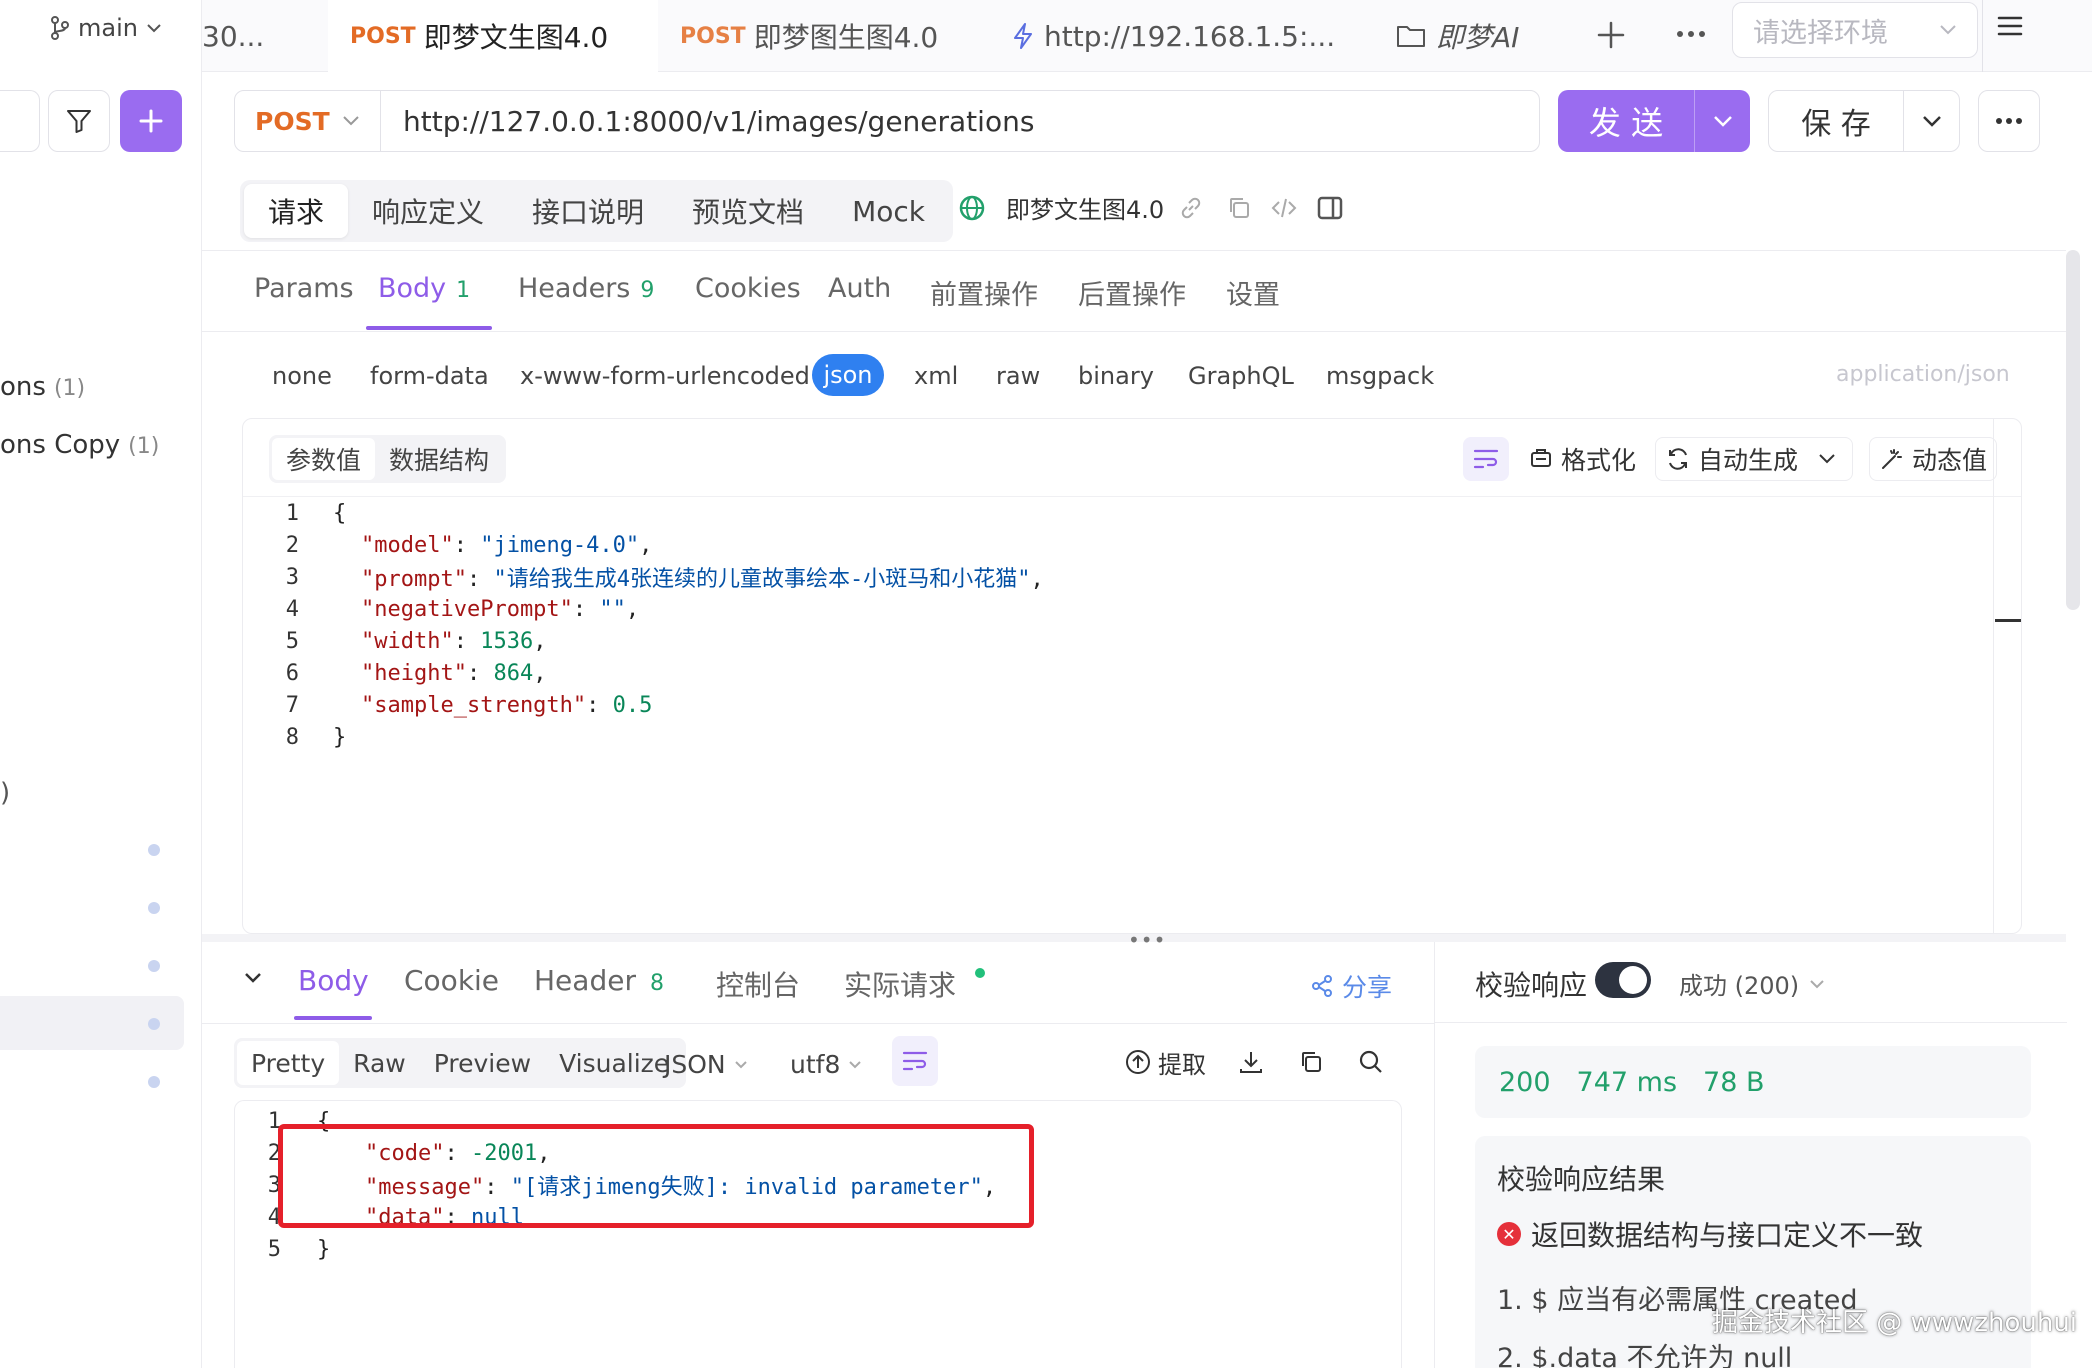 The height and width of the screenshot is (1368, 2092). Describe the element at coordinates (1165, 1062) in the screenshot. I see `extract-button: 提取` at that location.